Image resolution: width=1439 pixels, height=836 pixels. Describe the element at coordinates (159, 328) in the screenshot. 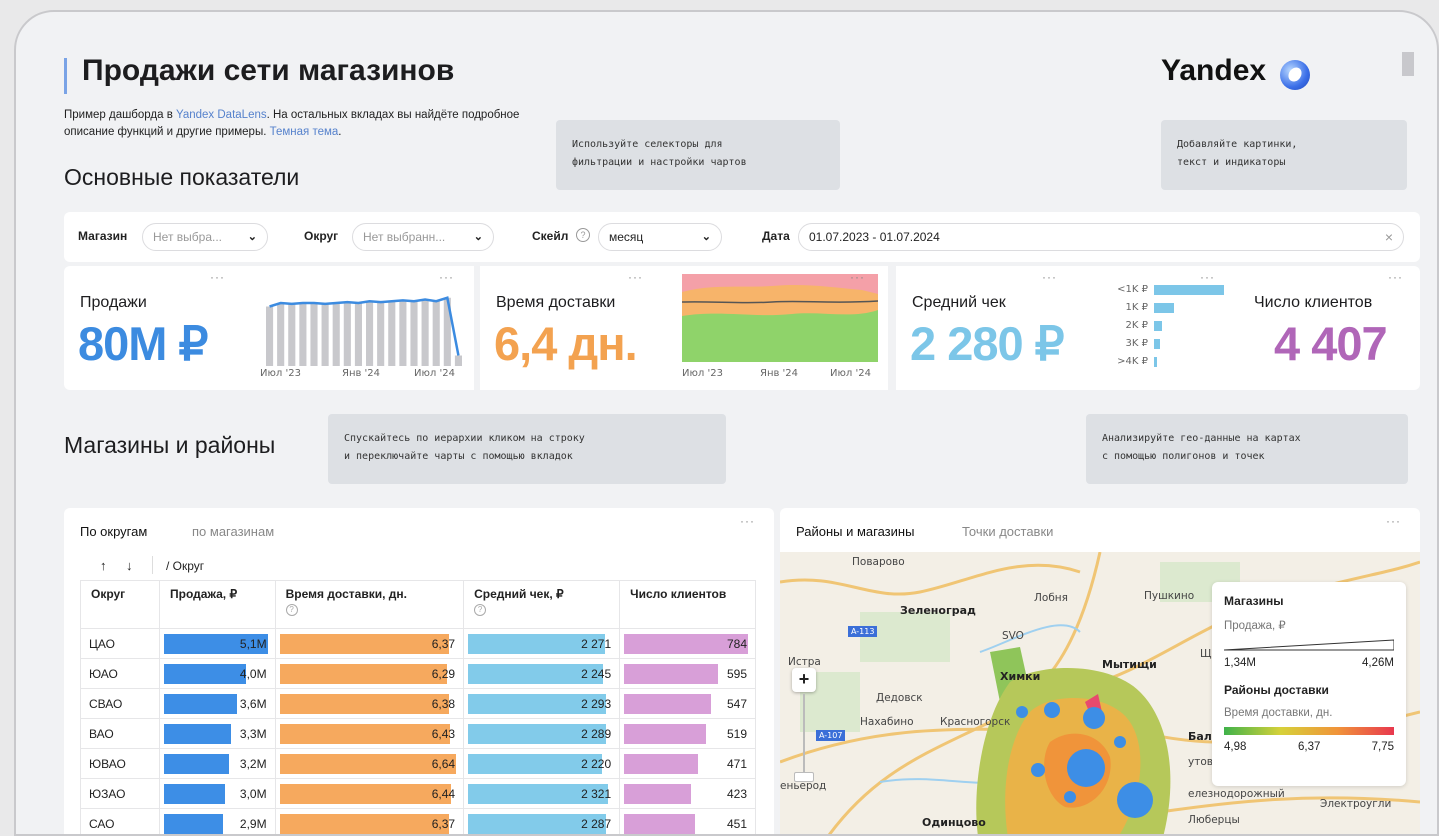

I see `kpi-sales-card: ··· Продажи 80M ₽` at that location.